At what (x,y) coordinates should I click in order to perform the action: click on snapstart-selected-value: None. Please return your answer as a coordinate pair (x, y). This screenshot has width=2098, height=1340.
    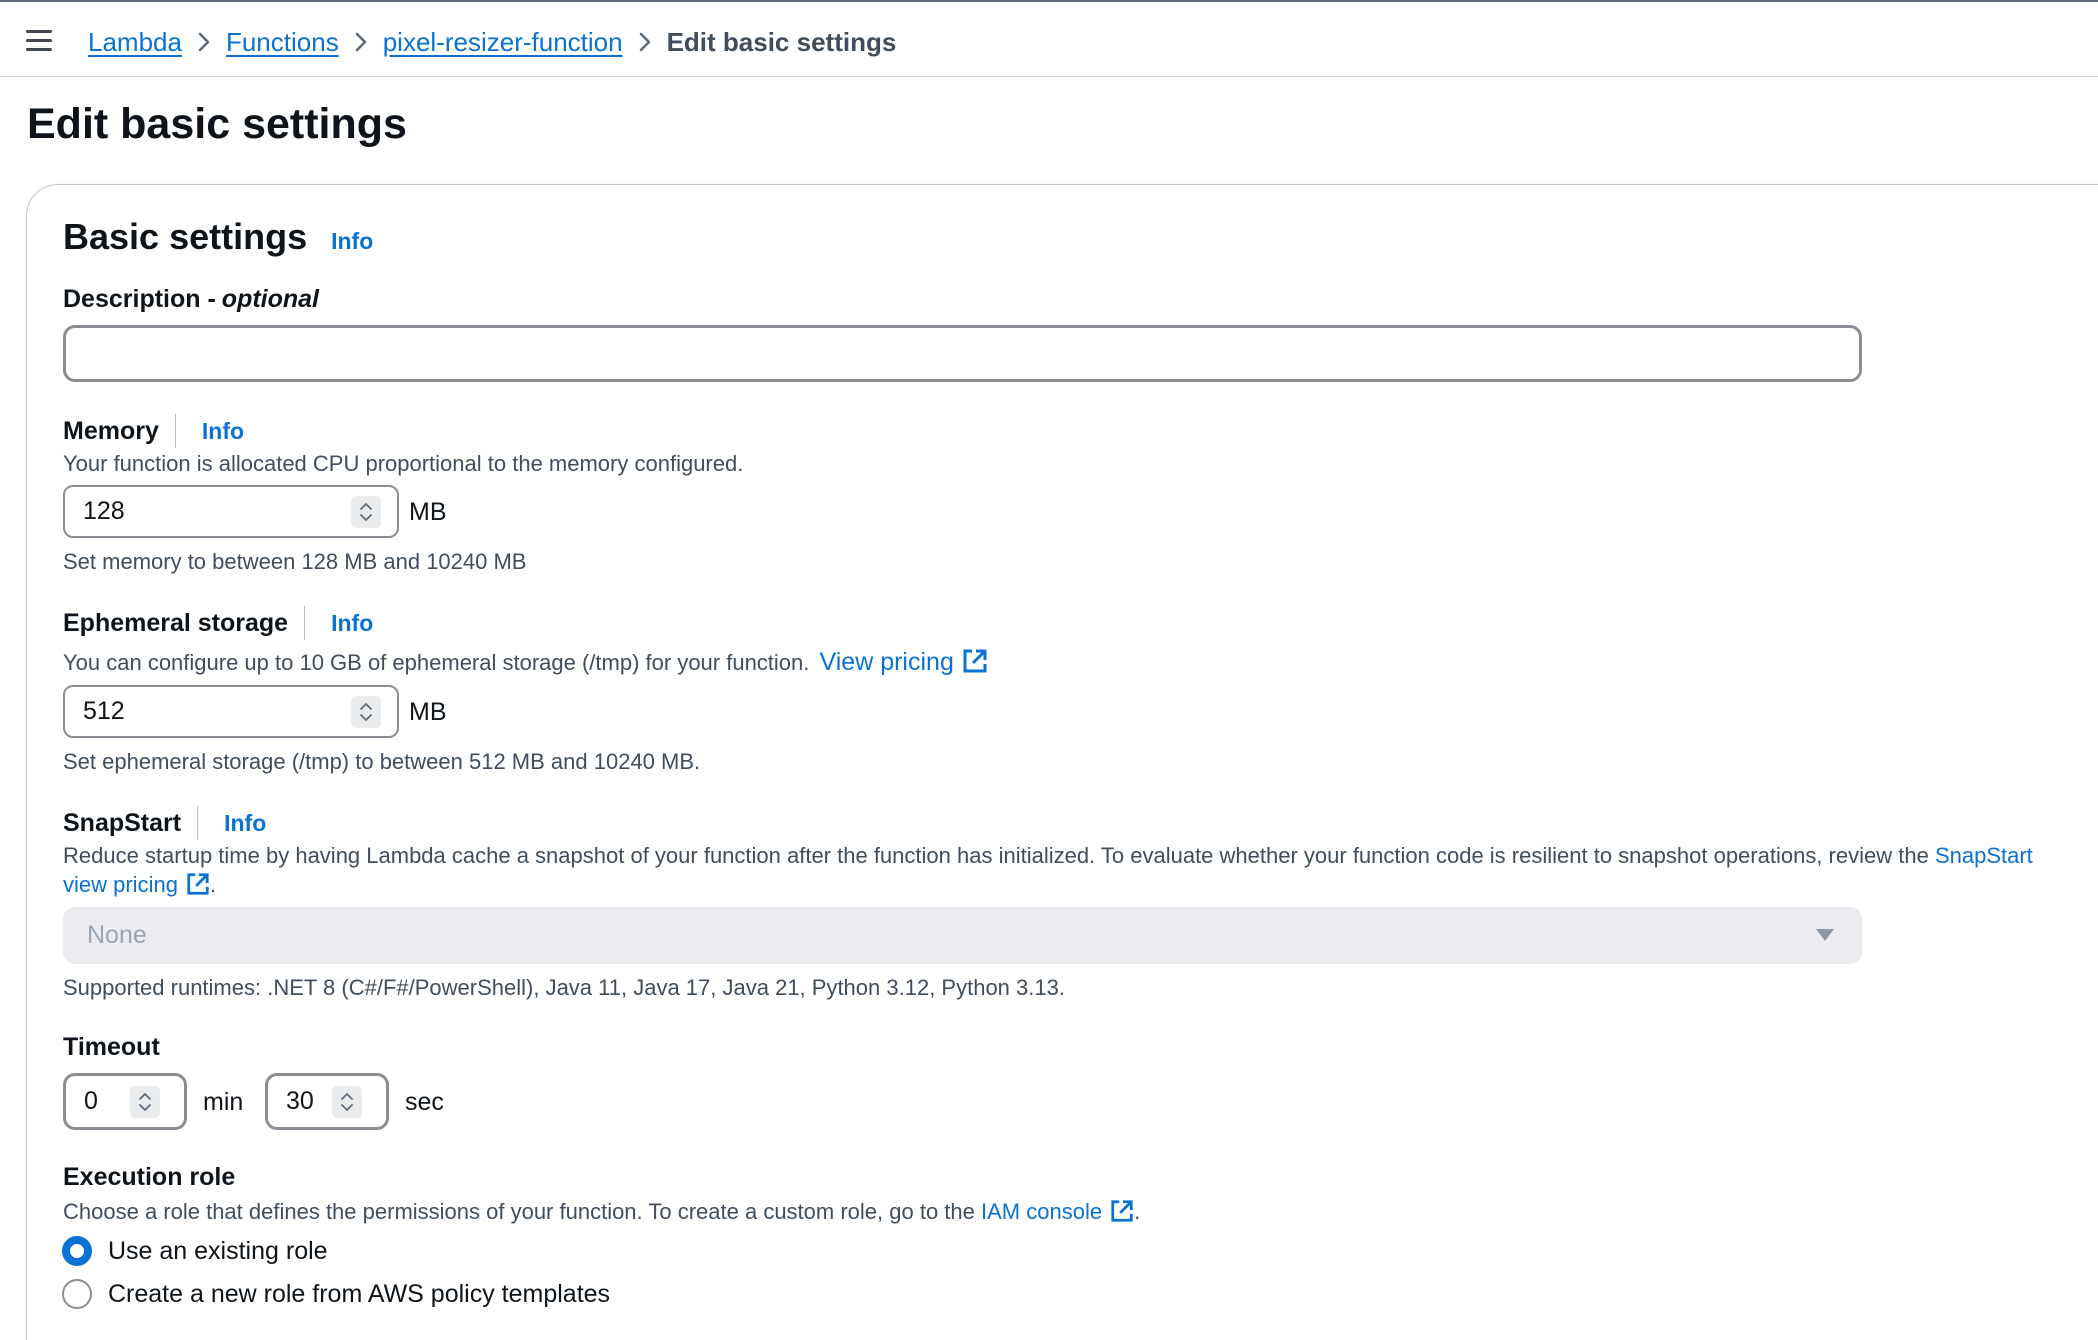
    Looking at the image, I should click on (117, 935).